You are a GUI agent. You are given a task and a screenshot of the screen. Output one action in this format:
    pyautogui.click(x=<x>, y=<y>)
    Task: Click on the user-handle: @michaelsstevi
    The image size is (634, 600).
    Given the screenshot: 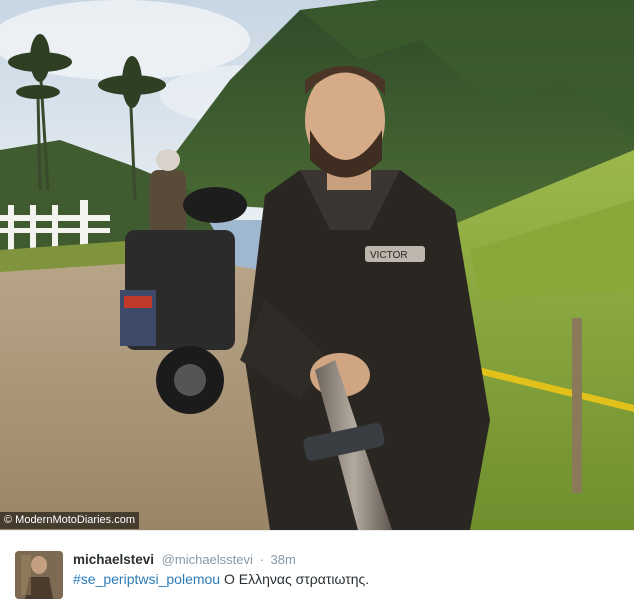 What is the action you would take?
    pyautogui.click(x=207, y=559)
    